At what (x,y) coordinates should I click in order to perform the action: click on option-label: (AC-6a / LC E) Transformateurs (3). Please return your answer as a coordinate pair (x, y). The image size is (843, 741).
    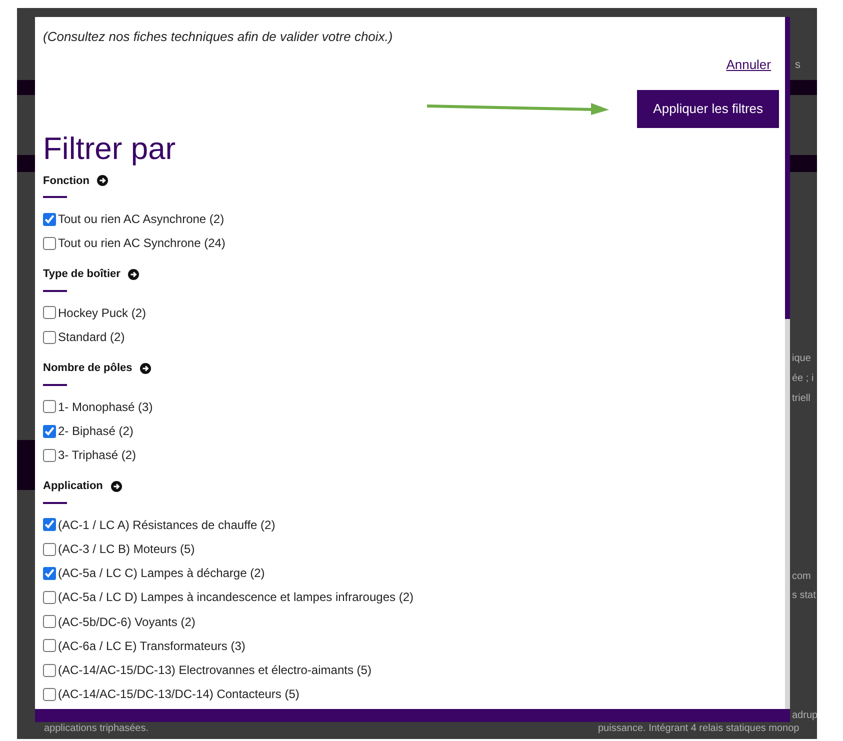
    Looking at the image, I should click on (152, 646).